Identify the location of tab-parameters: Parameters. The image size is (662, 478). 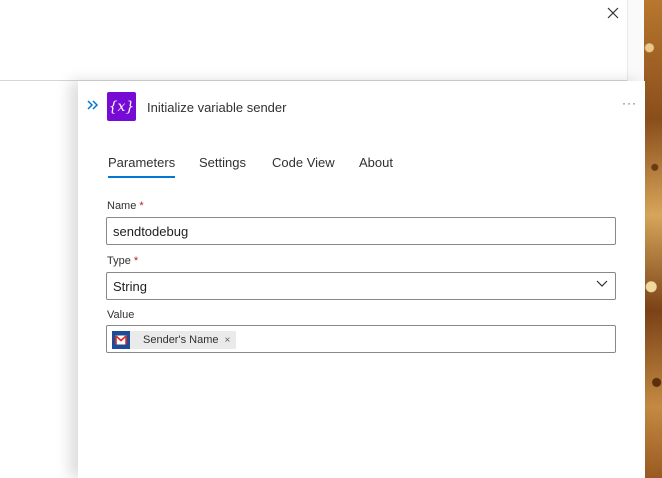
(142, 166).